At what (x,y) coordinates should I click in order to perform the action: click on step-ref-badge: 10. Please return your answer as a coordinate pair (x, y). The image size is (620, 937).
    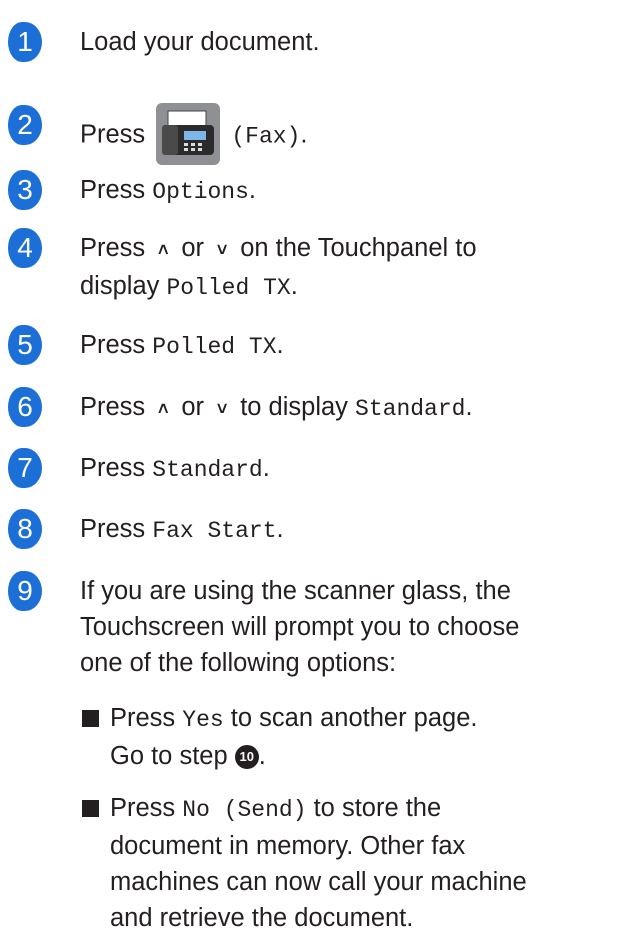
    Looking at the image, I should click on (246, 757).